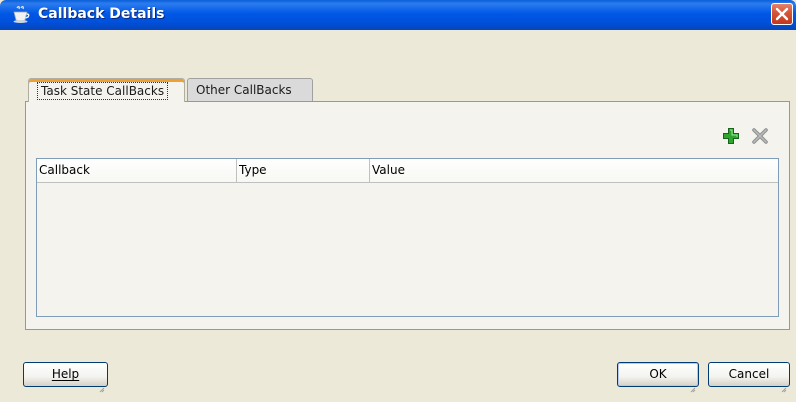  I want to click on help-button-label: Help, so click(65, 374).